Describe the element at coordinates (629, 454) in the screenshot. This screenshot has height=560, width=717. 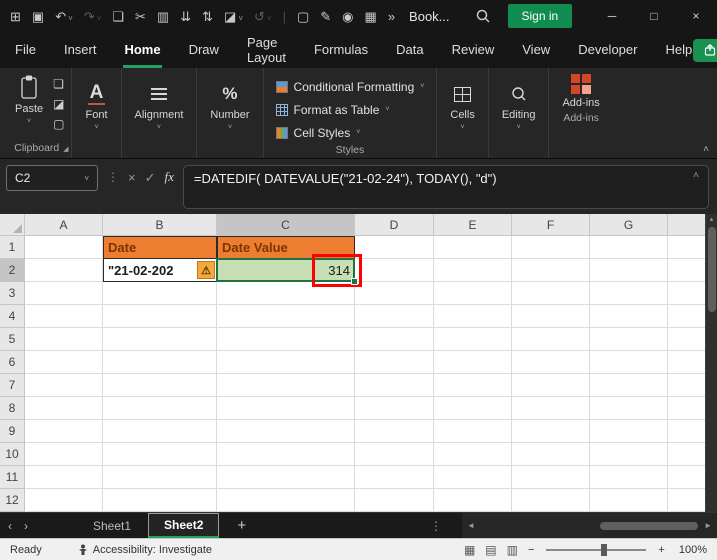
I see `cell-G10` at that location.